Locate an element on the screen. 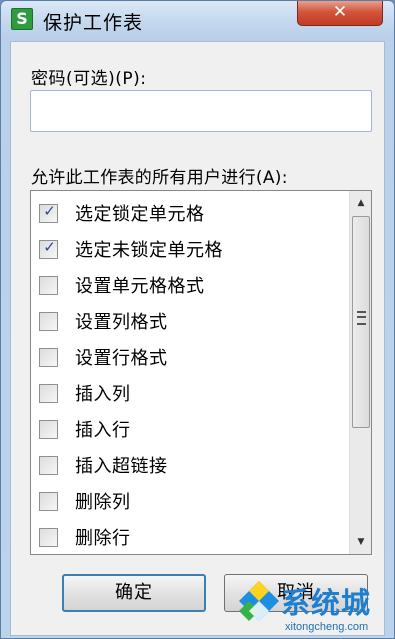 The height and width of the screenshot is (639, 395). watermark: 系统城 xitongcheng.com is located at coordinates (316, 608).